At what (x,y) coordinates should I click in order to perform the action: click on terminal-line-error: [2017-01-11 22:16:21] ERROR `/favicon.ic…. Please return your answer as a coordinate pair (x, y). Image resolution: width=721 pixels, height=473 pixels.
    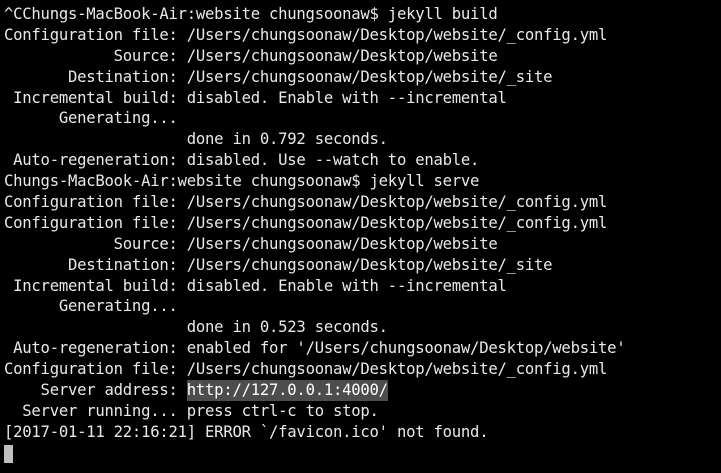
    Looking at the image, I should click on (362, 432).